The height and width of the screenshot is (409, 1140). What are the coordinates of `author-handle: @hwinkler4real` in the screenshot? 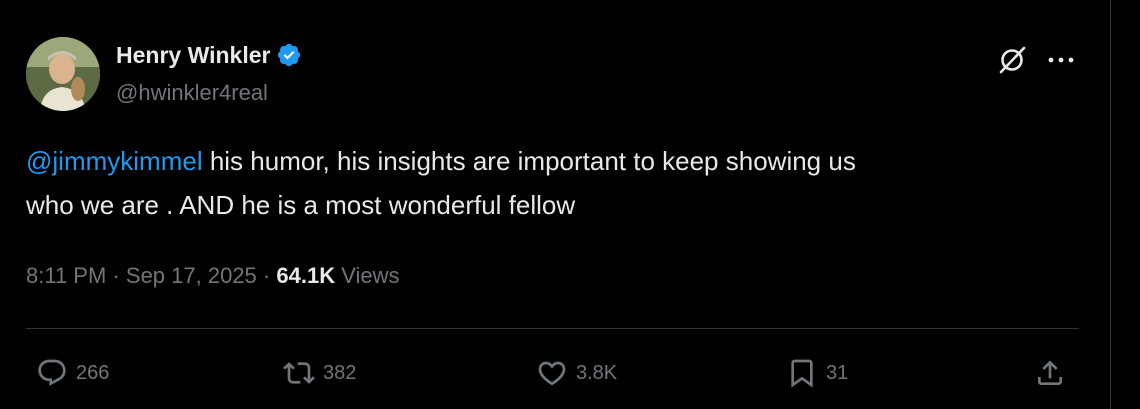 It's located at (192, 93).